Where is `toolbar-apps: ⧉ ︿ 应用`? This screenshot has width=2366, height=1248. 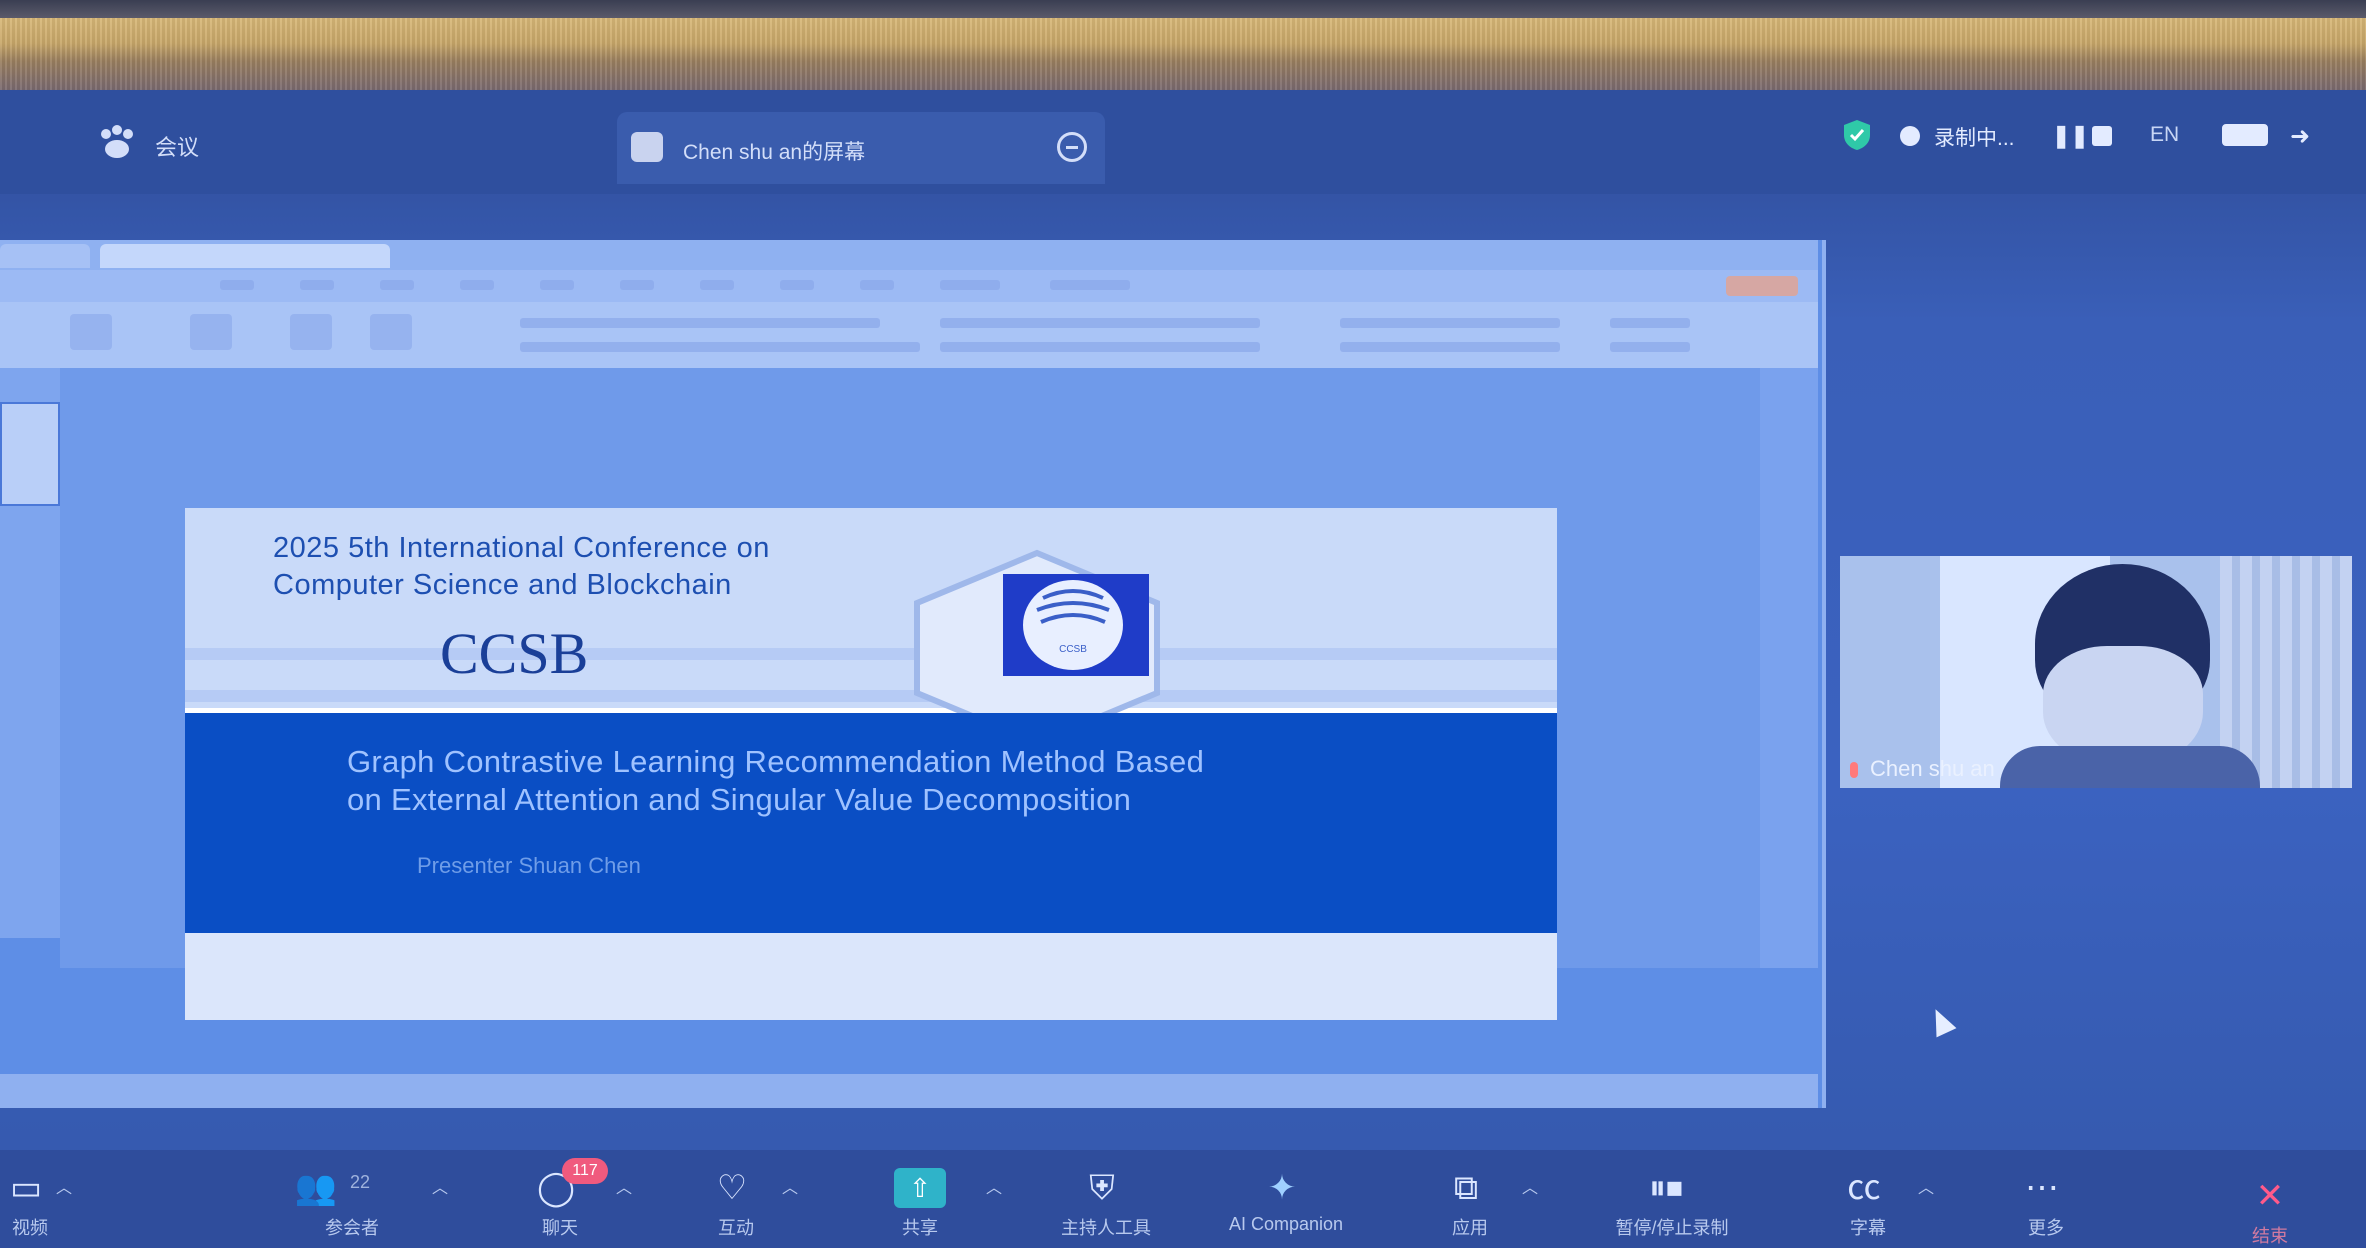
toolbar-apps: ⧉ ︿ 应用 is located at coordinates (1474, 1203).